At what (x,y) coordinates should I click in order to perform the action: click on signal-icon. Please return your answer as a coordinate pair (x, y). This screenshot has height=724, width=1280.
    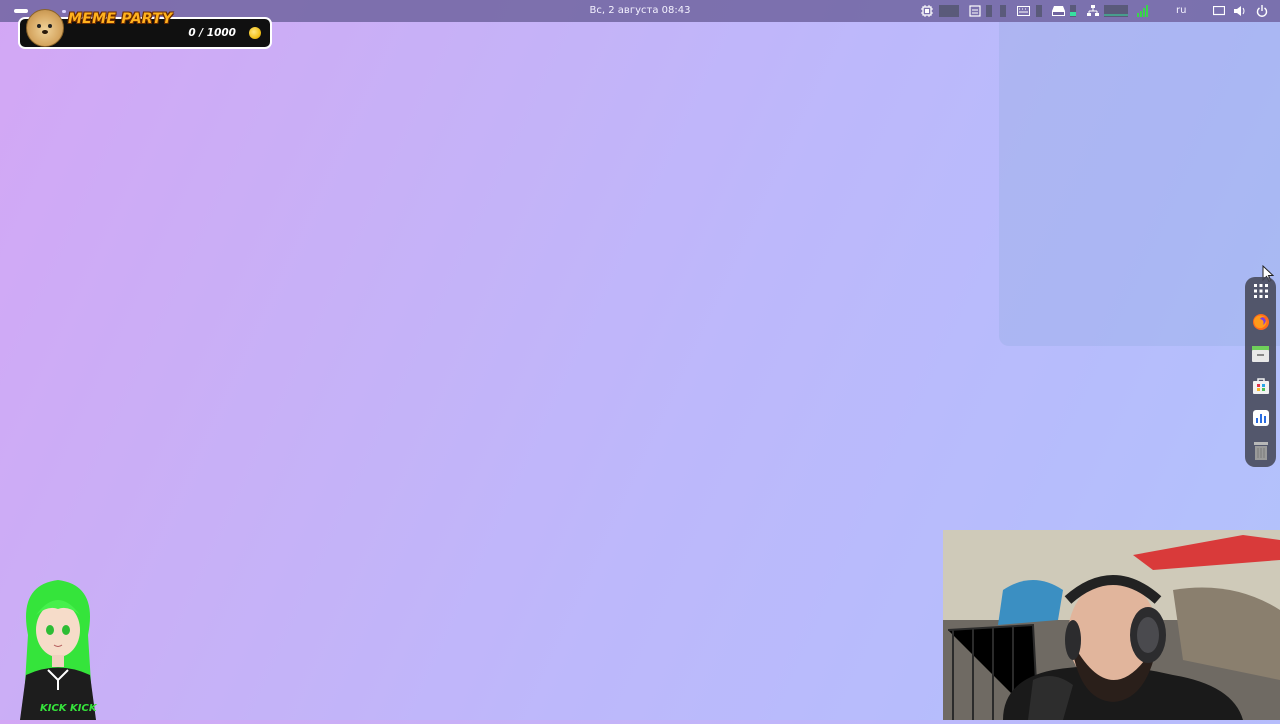
    Looking at the image, I should click on (1143, 11).